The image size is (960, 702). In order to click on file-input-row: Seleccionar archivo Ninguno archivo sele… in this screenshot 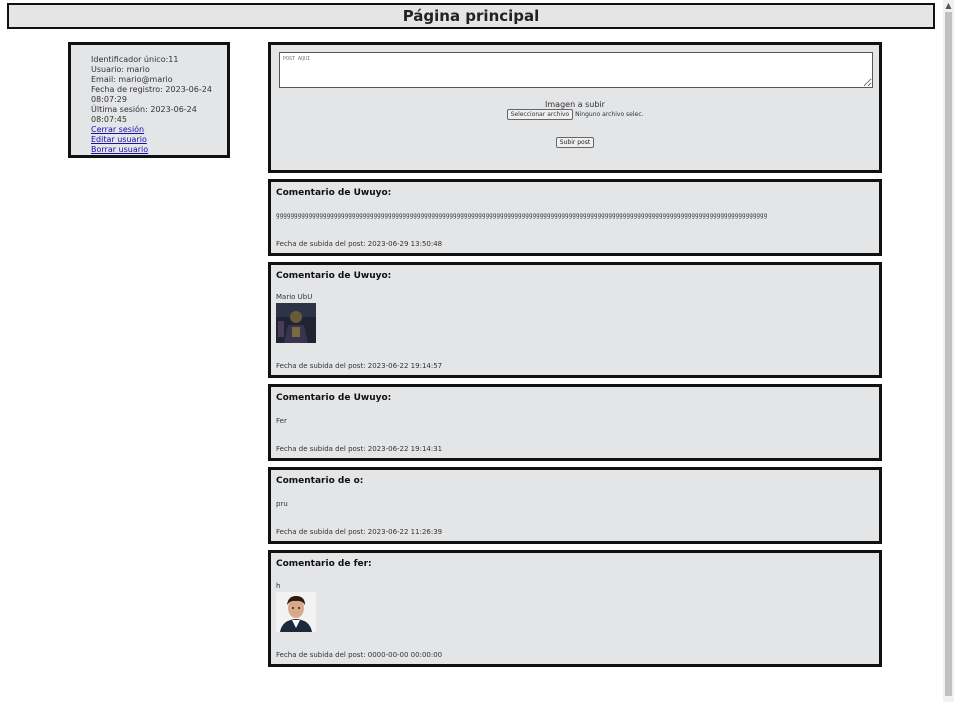, I will do `click(575, 114)`.